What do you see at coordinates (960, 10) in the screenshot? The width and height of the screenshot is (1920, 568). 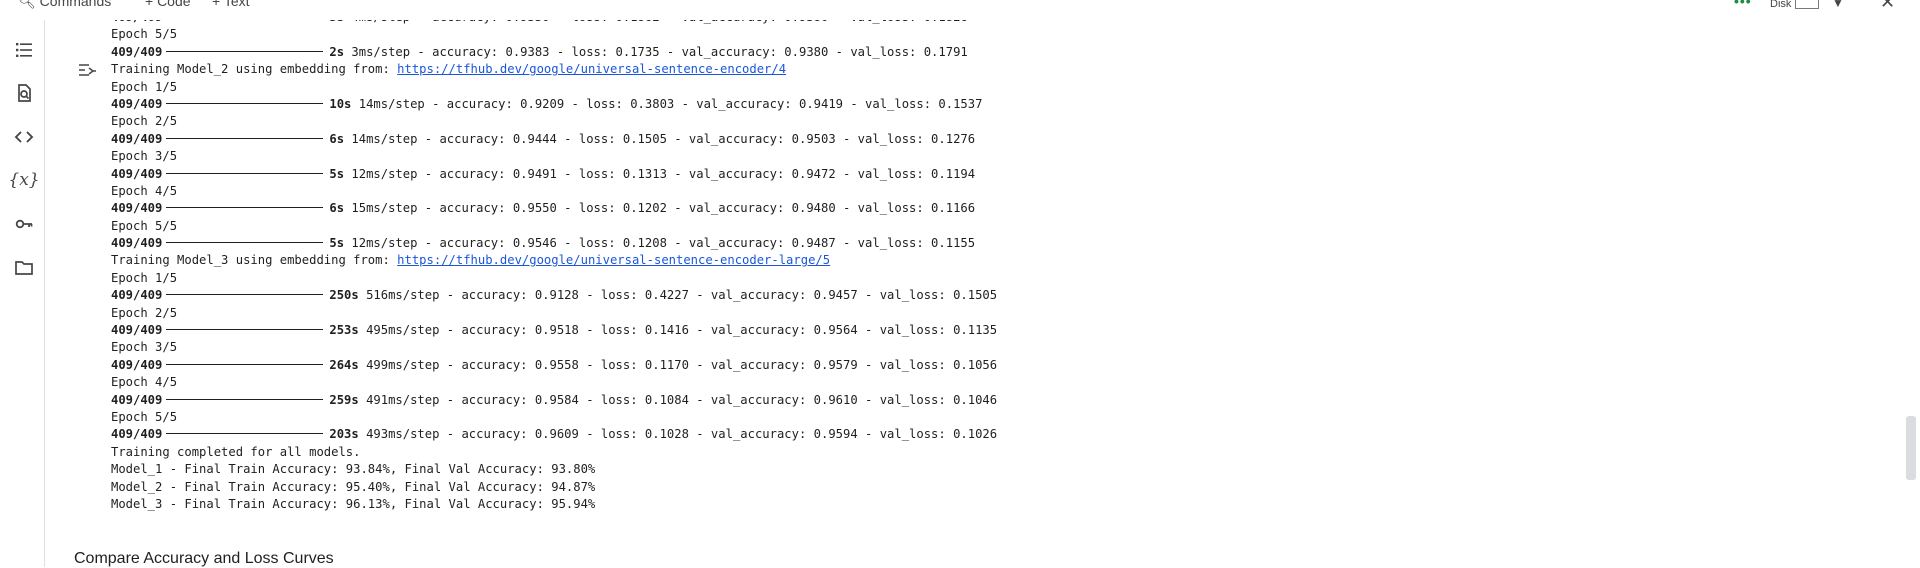 I see `toolbar: 🔍︎ Commands + Code + Text ••• Disk ▼ ✕` at bounding box center [960, 10].